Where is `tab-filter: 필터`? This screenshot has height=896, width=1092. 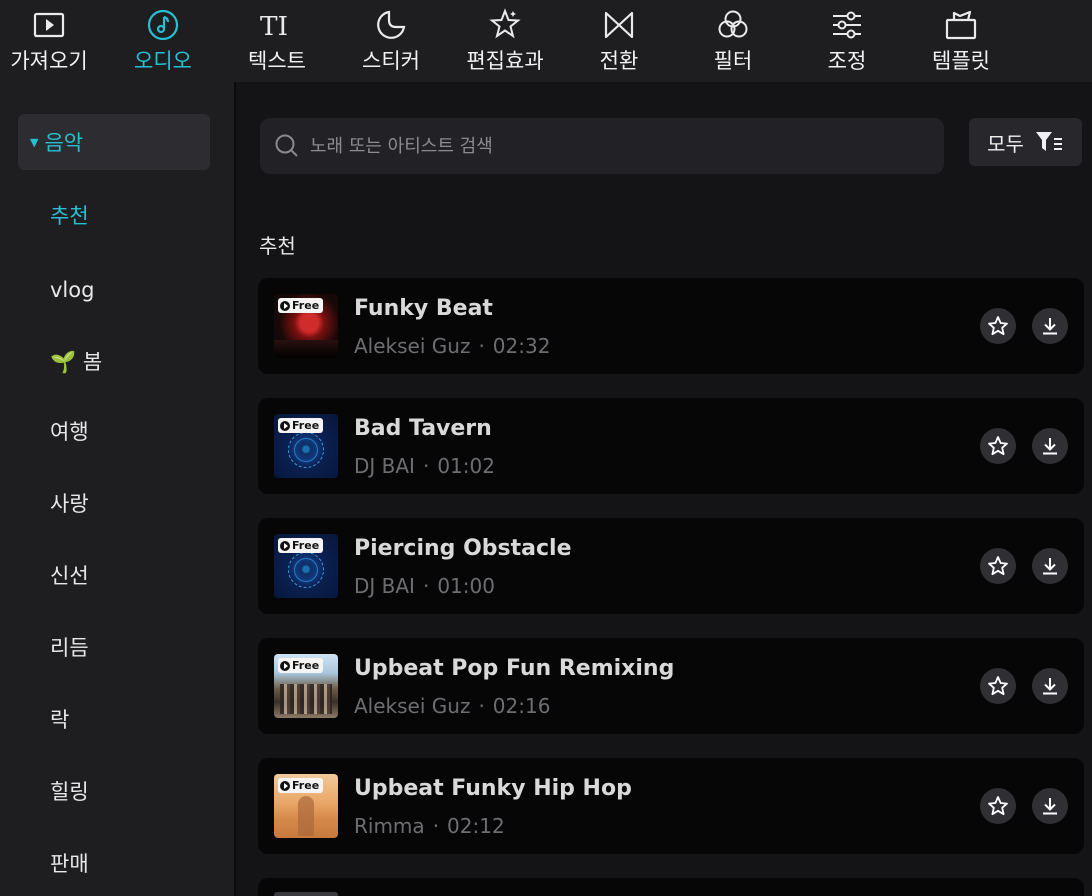 tab-filter: 필터 is located at coordinates (733, 41).